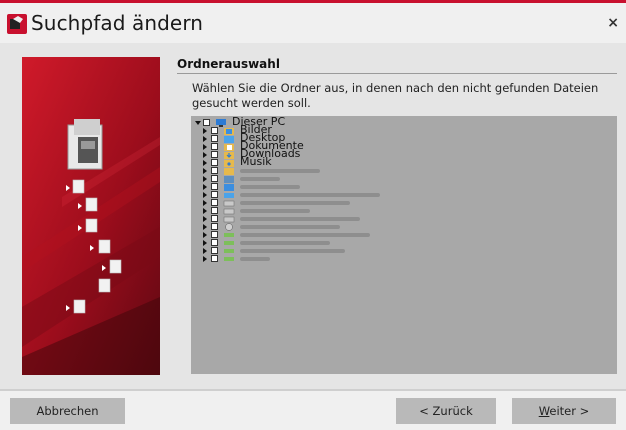 This screenshot has height=430, width=626. I want to click on back-button: < Zurück, so click(446, 411).